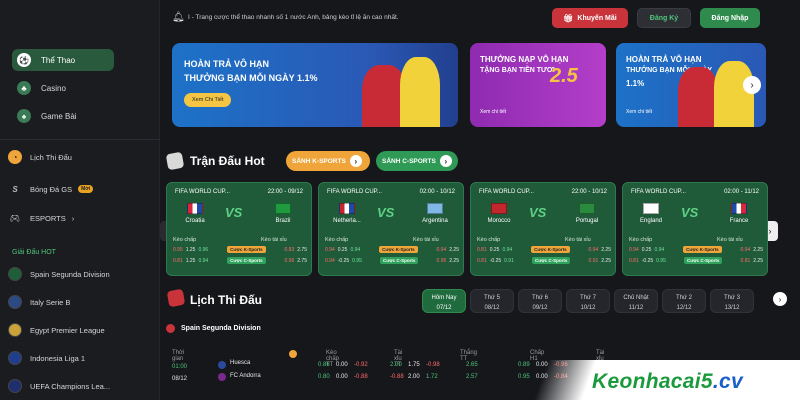  I want to click on odds-value: -0.98, so click(433, 365).